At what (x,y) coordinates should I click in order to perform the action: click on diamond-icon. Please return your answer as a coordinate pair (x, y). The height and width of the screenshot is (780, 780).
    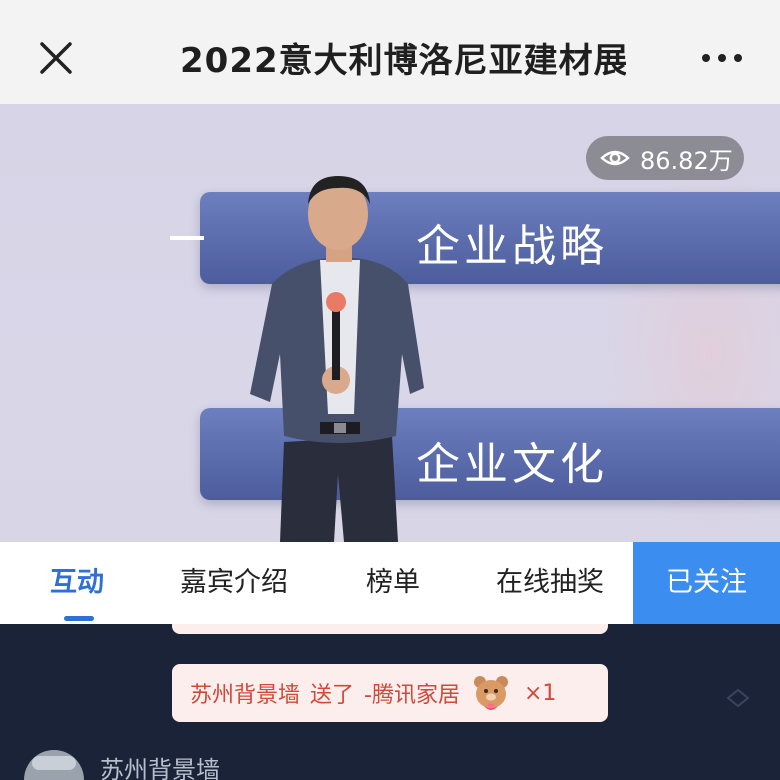
    Looking at the image, I should click on (738, 698).